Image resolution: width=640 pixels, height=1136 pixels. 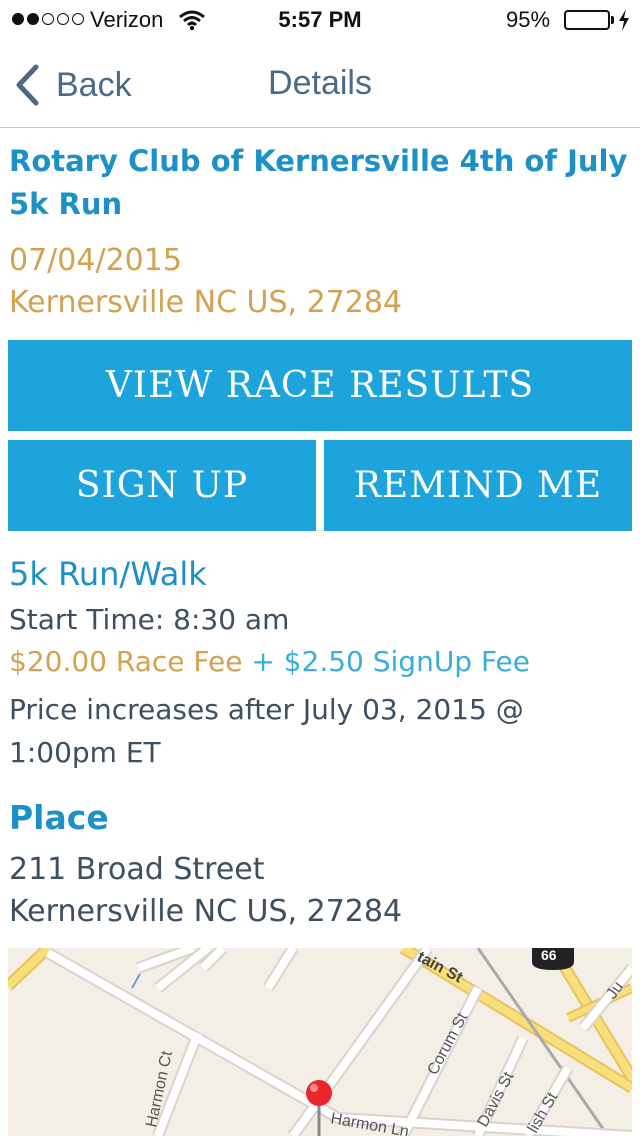 I want to click on battery-nub, so click(x=612, y=20).